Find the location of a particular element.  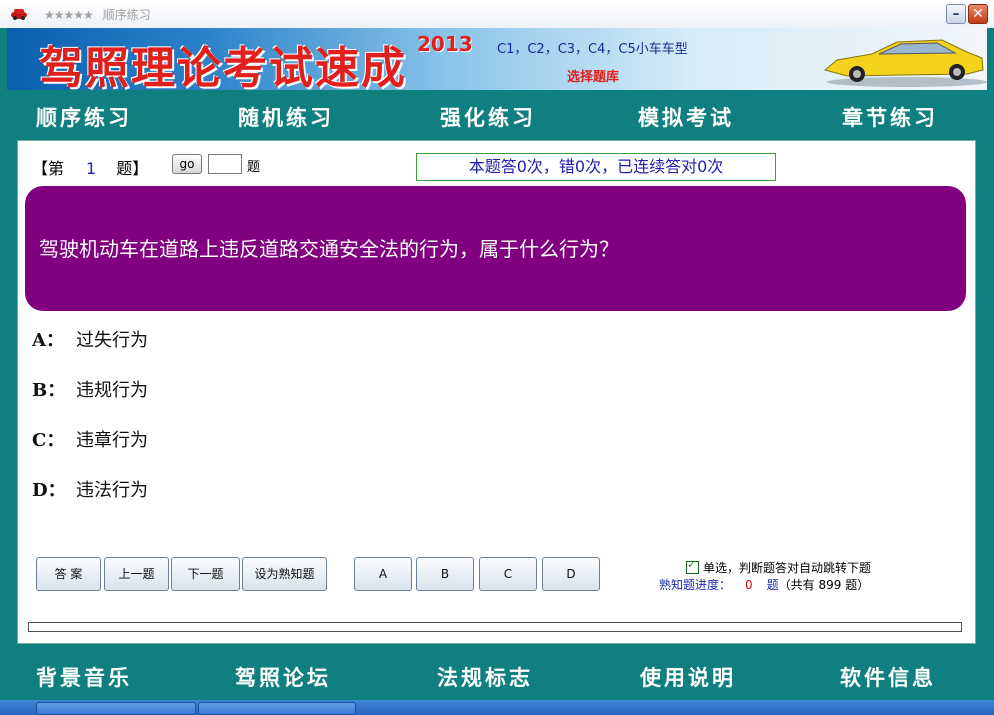

car-app-icon is located at coordinates (19, 14).